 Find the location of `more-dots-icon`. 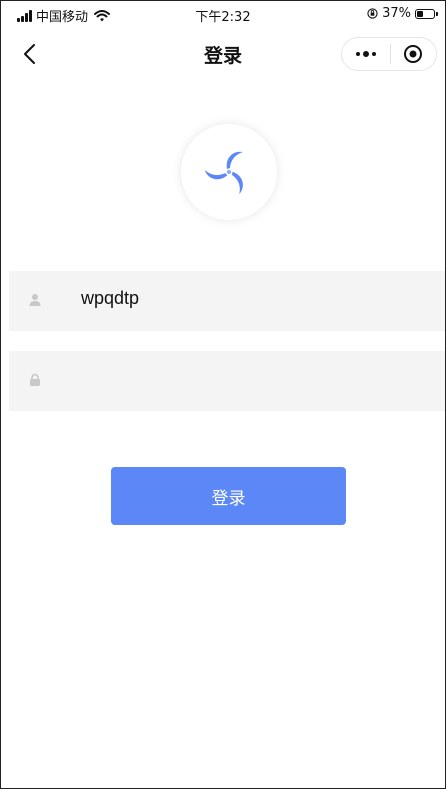

more-dots-icon is located at coordinates (365, 54).